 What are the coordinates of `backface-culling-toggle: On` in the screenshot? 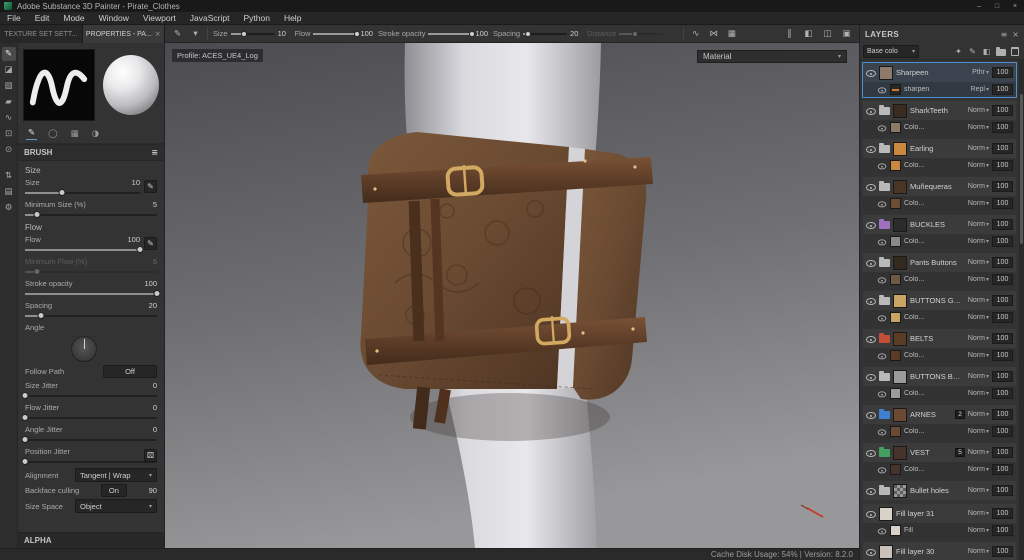 It's located at (113, 490).